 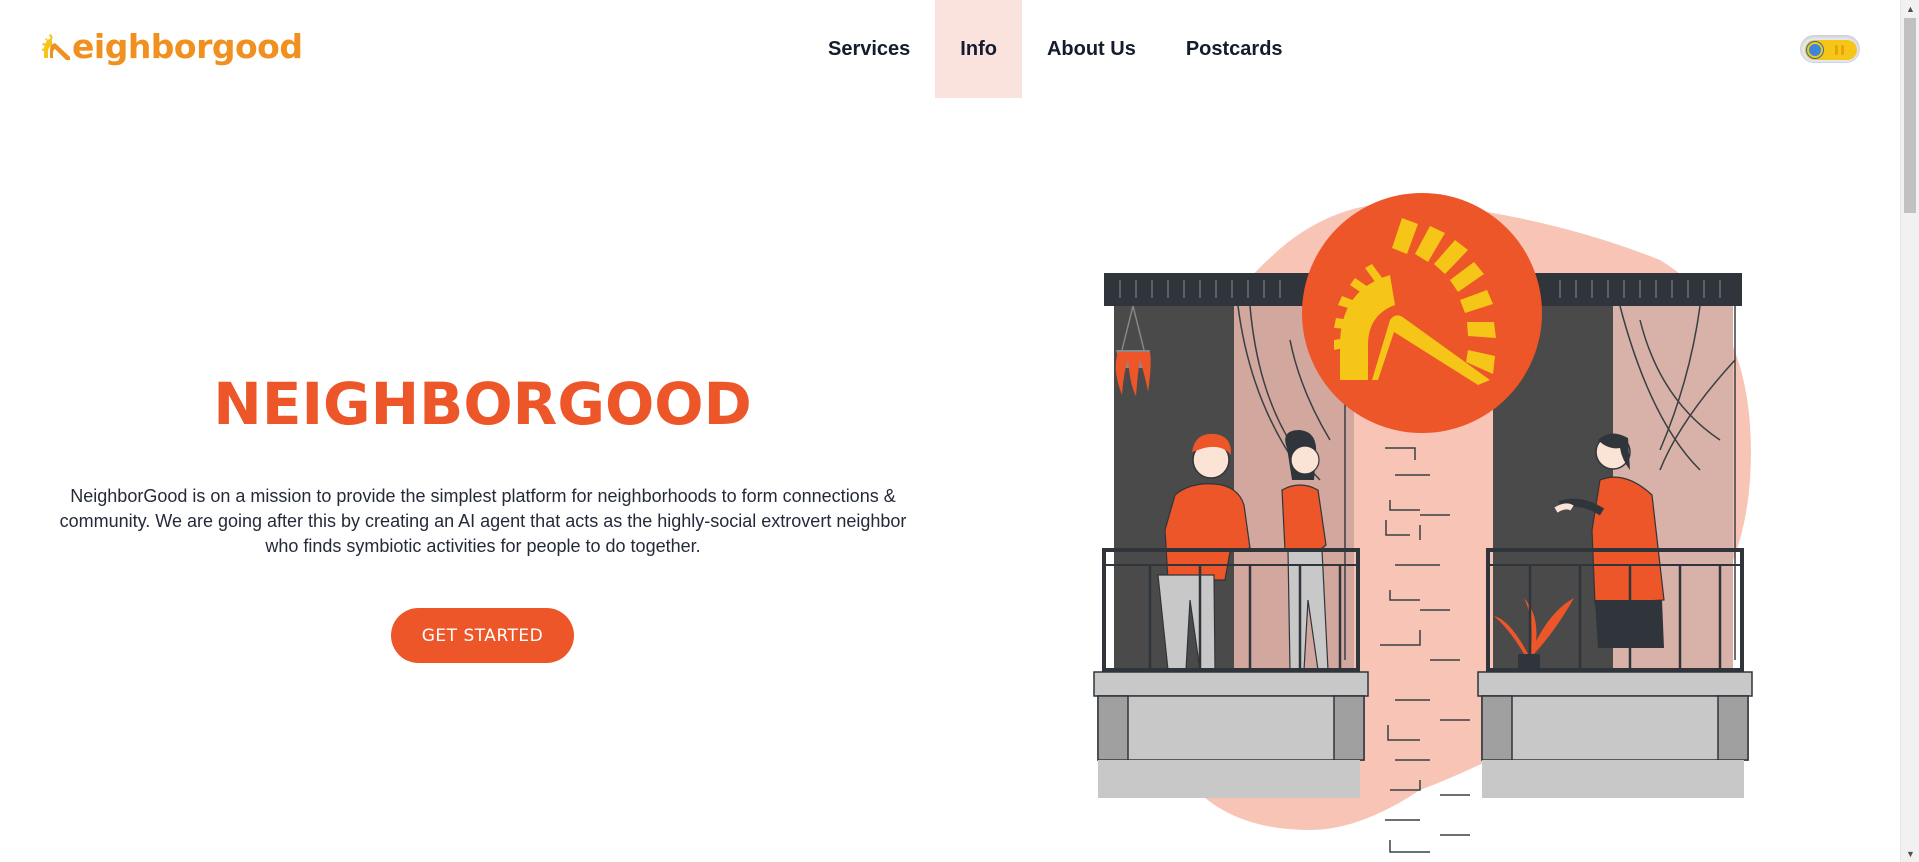 What do you see at coordinates (1231, 734) in the screenshot?
I see `left-balcony-base` at bounding box center [1231, 734].